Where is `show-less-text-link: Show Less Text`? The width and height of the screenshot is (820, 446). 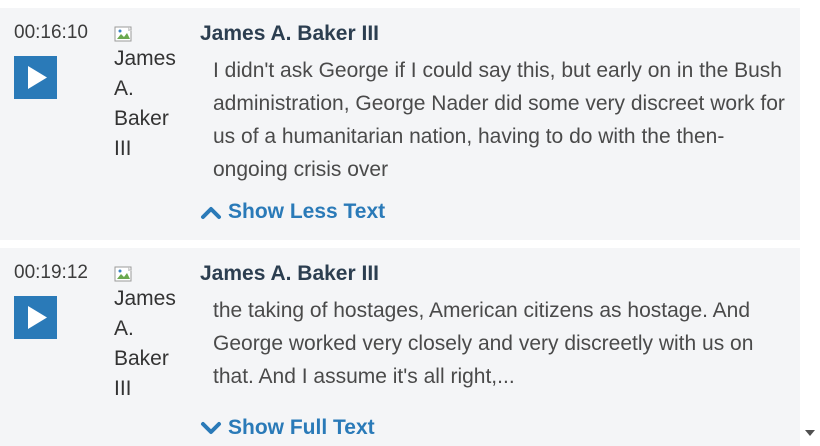
show-less-text-link: Show Less Text is located at coordinates (292, 212).